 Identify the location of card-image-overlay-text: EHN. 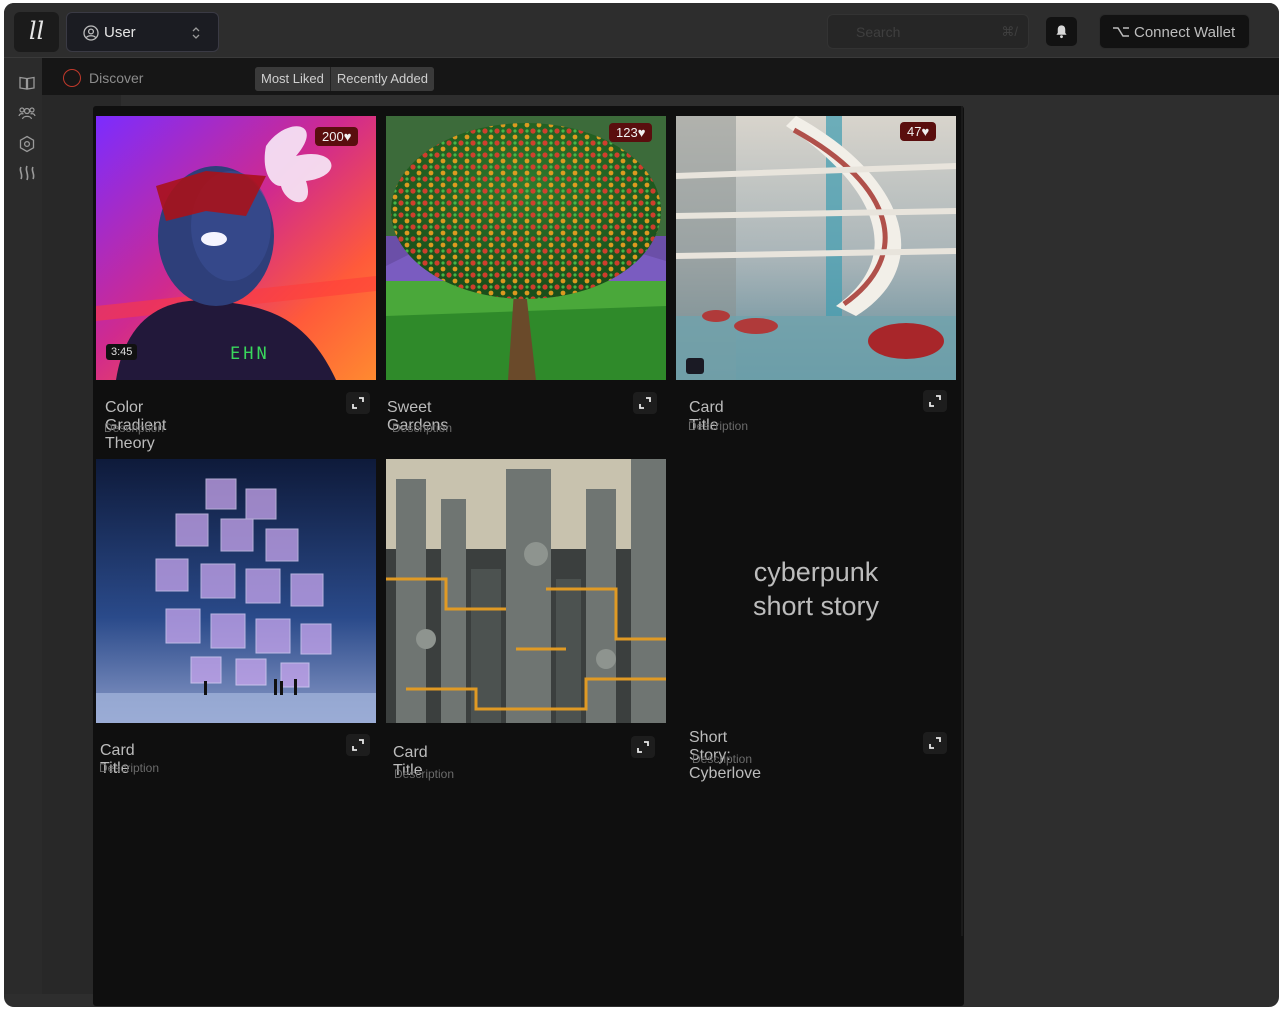
(250, 354).